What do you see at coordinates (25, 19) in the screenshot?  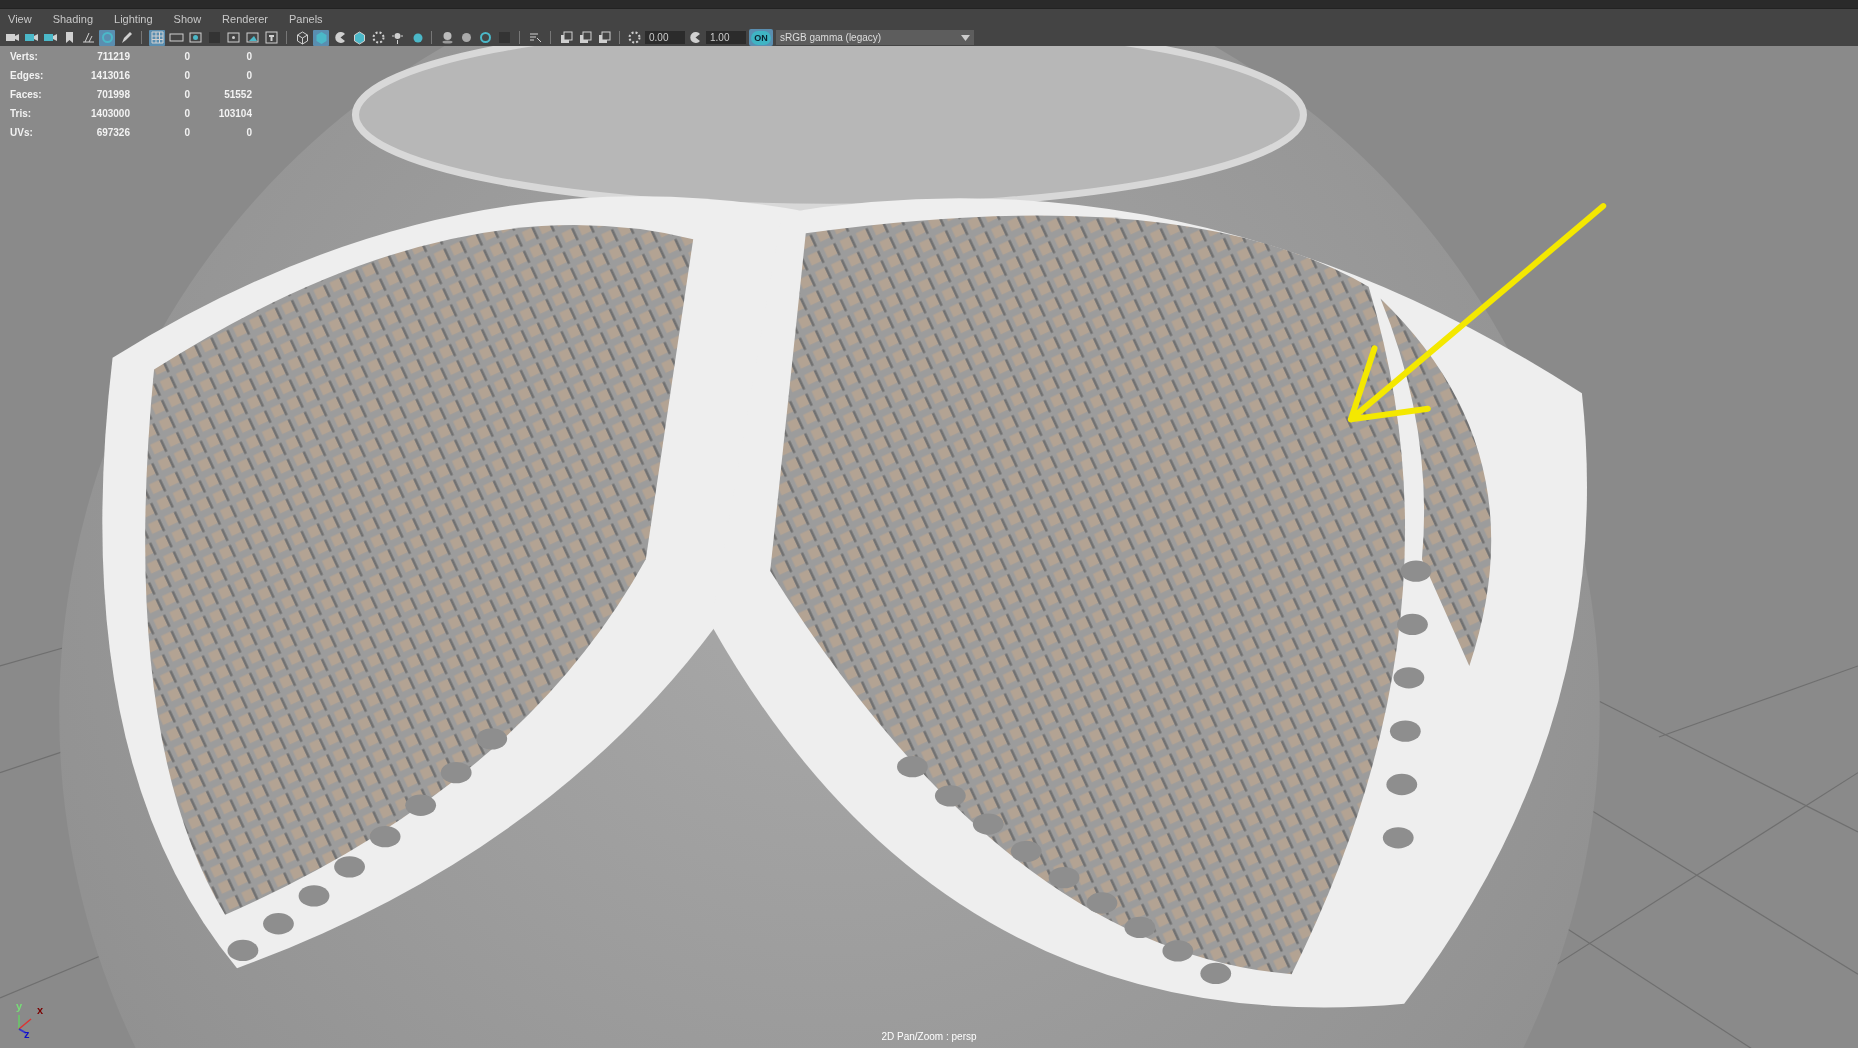 I see `menu-item: View` at bounding box center [25, 19].